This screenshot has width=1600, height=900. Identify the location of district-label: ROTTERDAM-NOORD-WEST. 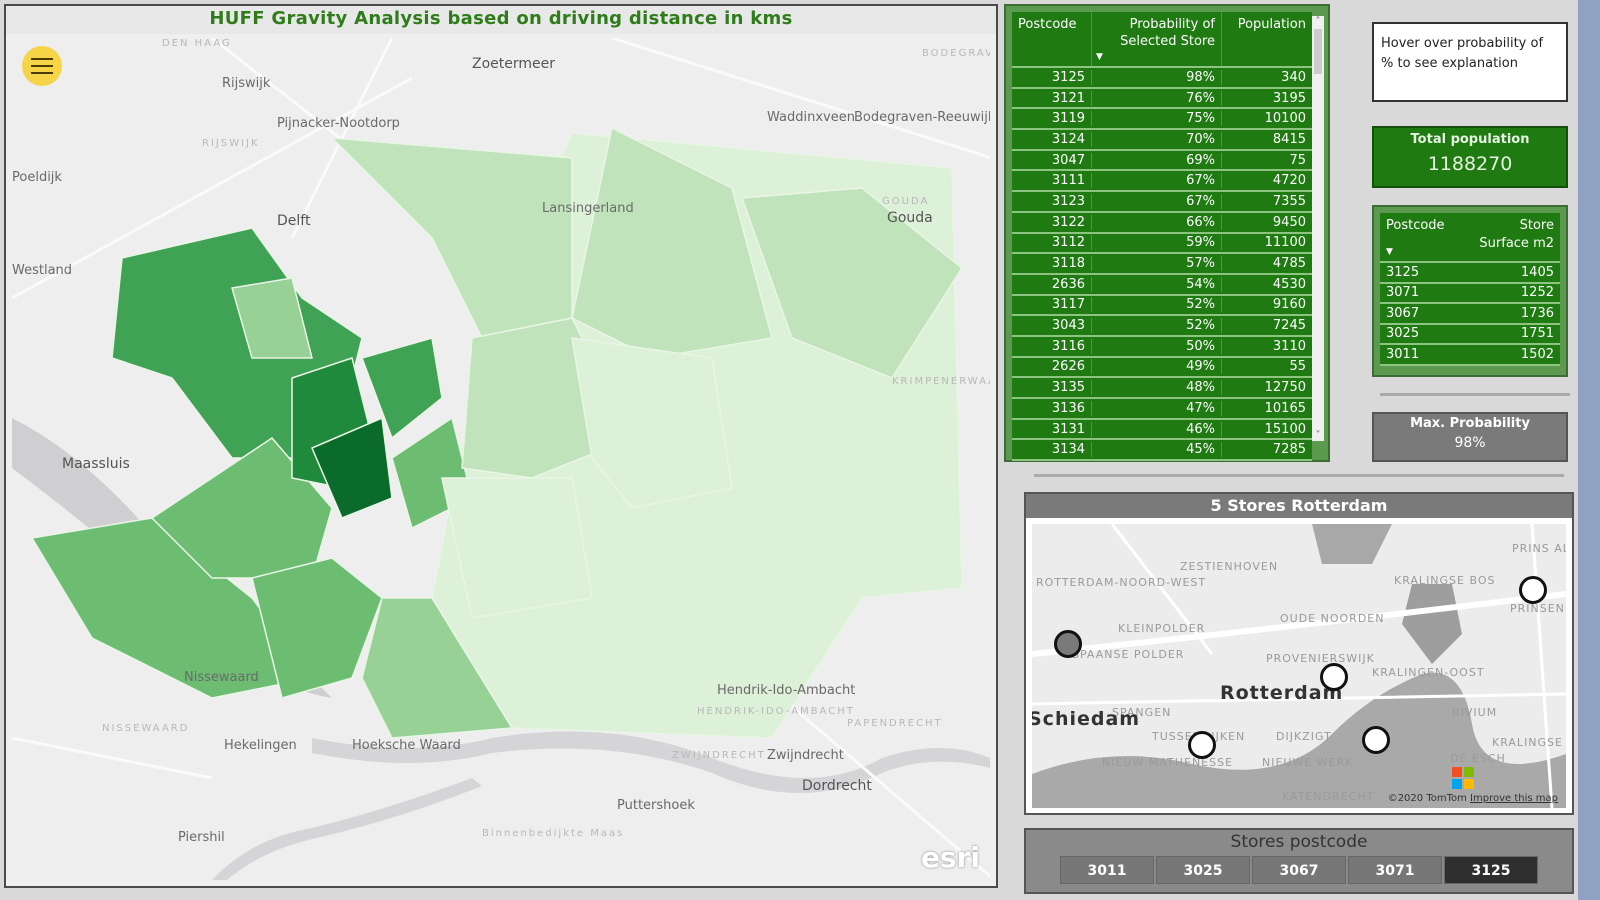
(1121, 582).